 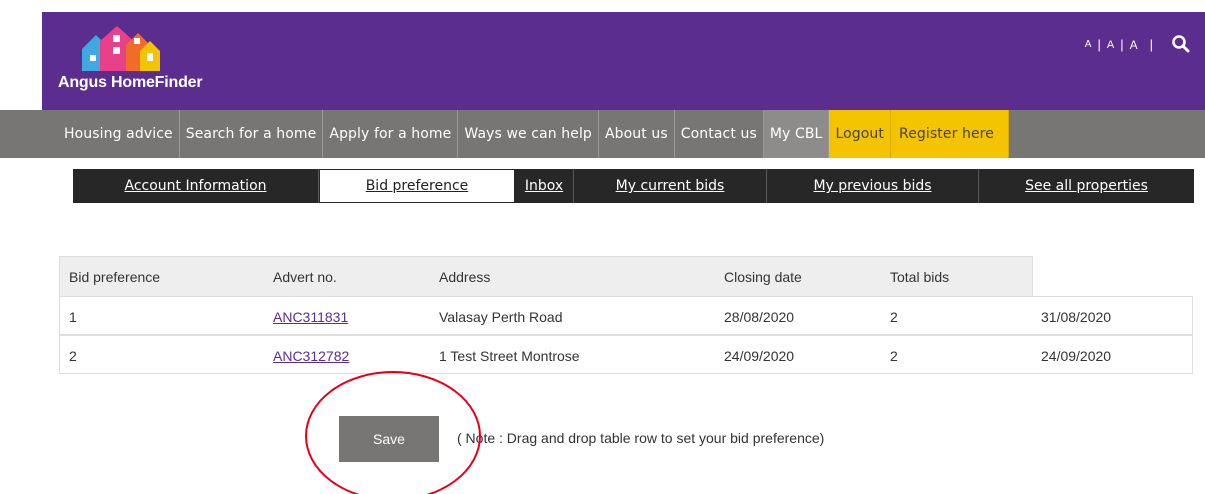 What do you see at coordinates (544, 186) in the screenshot?
I see `tab-inbox: Inbox` at bounding box center [544, 186].